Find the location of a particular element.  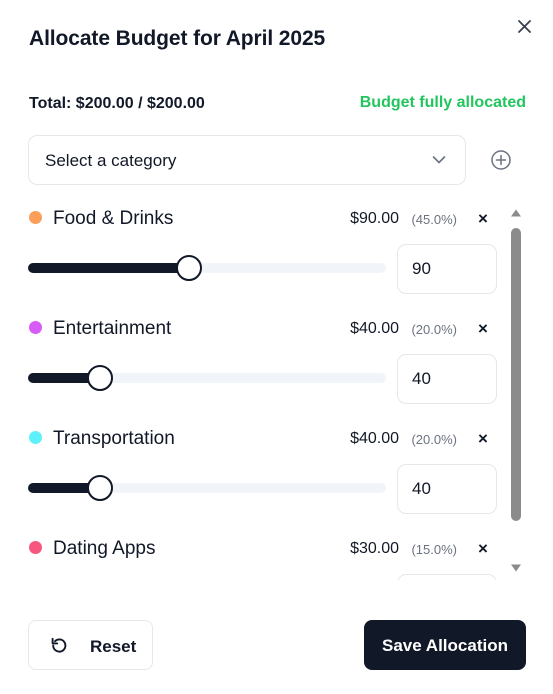

category-name: Dating Apps is located at coordinates (104, 548).